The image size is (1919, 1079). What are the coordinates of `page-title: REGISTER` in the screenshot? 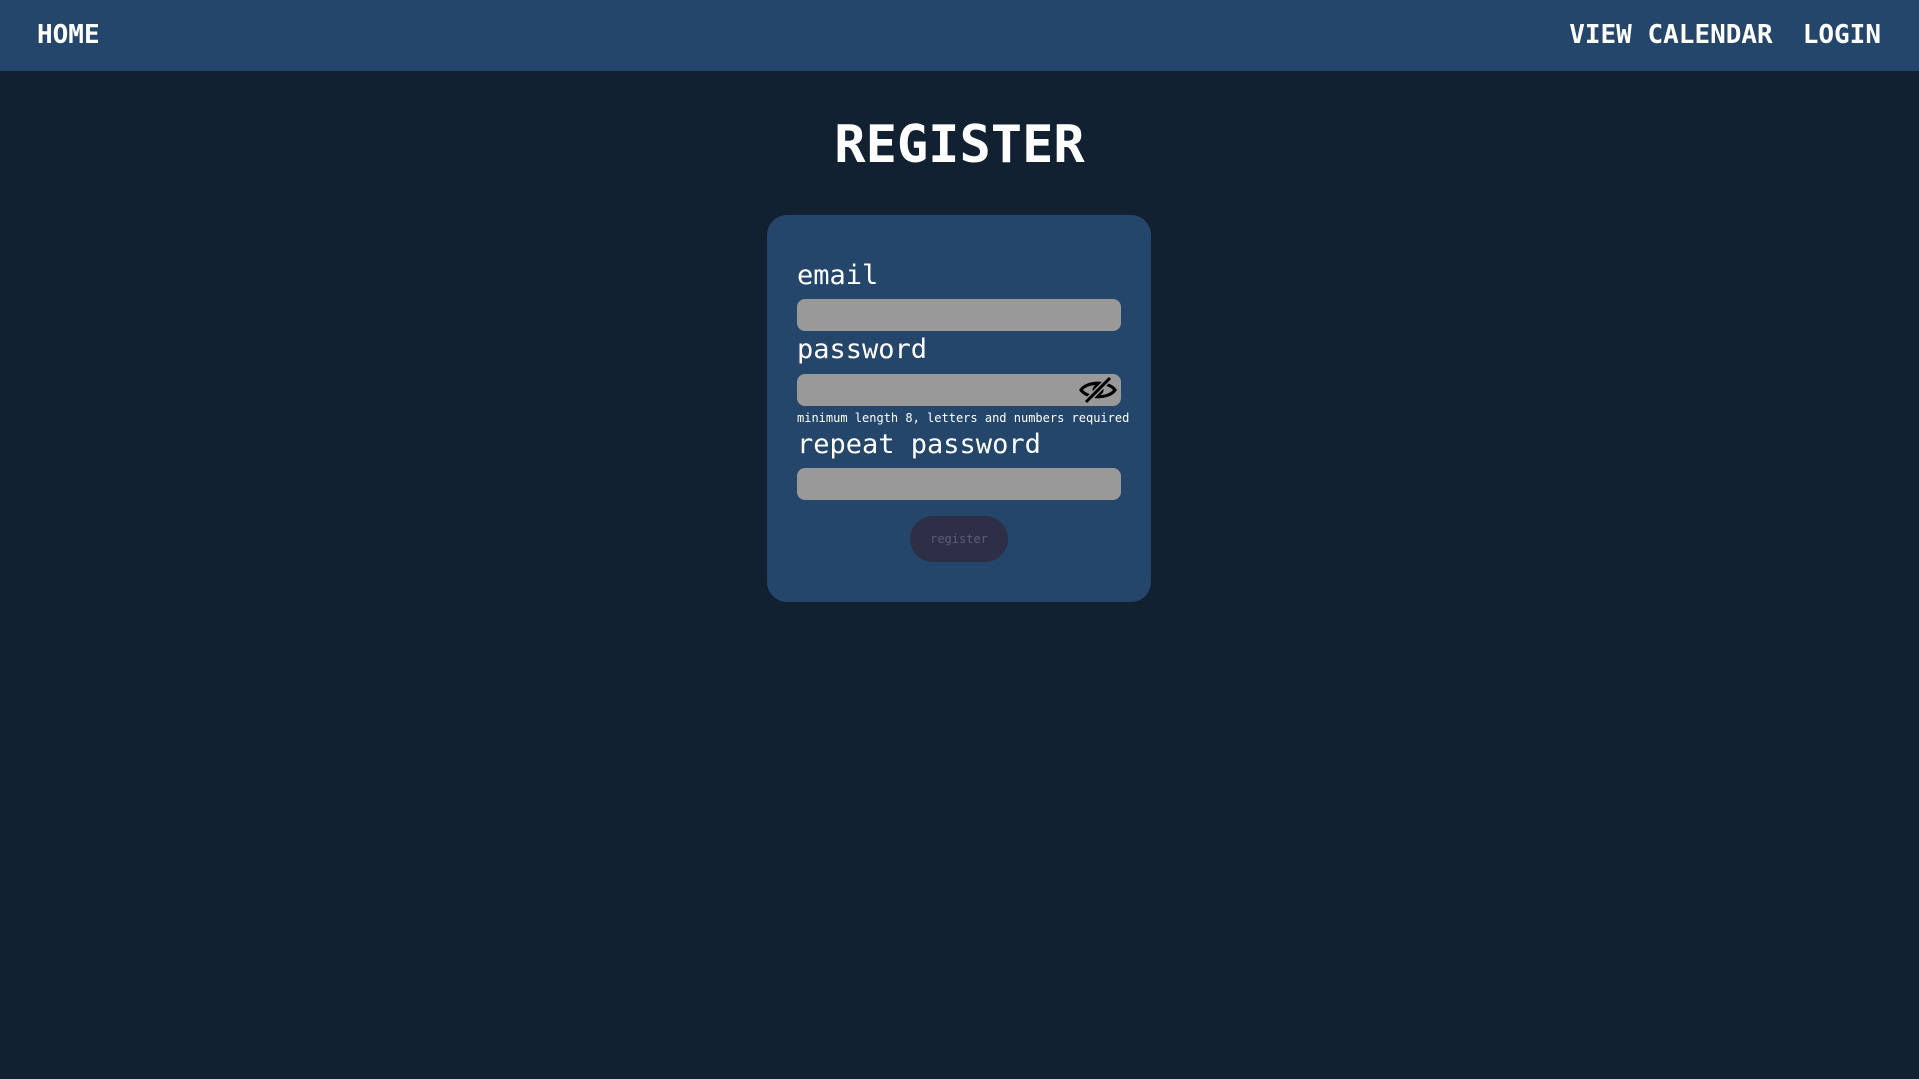 It's located at (959, 145).